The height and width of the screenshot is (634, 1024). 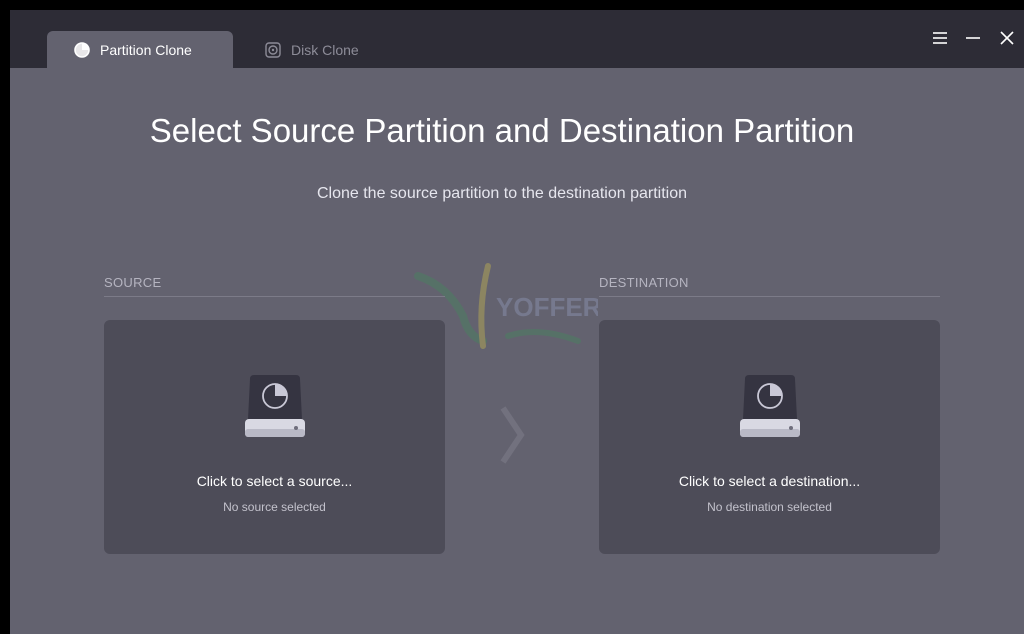 What do you see at coordinates (325, 49) in the screenshot?
I see `tab-label: Disk Clone` at bounding box center [325, 49].